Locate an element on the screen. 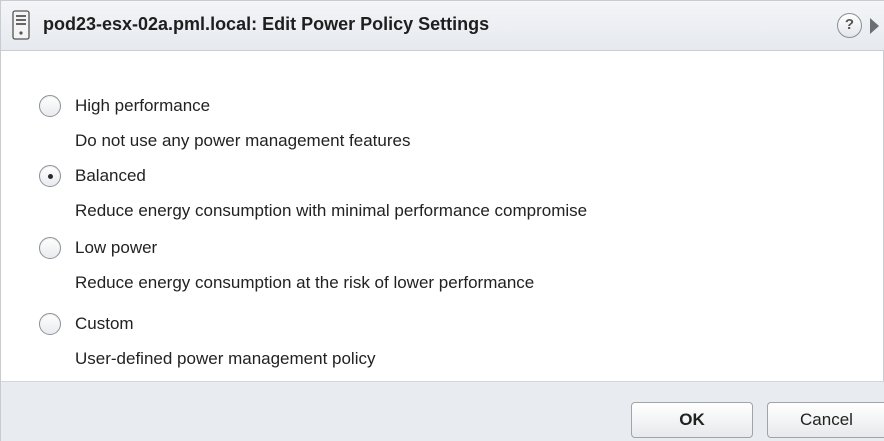 This screenshot has width=884, height=441. ok-button: OK is located at coordinates (692, 420).